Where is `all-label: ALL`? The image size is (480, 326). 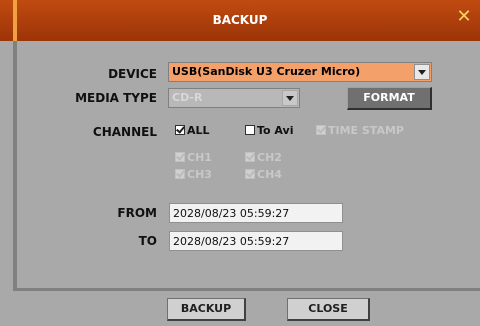
all-label: ALL is located at coordinates (198, 130).